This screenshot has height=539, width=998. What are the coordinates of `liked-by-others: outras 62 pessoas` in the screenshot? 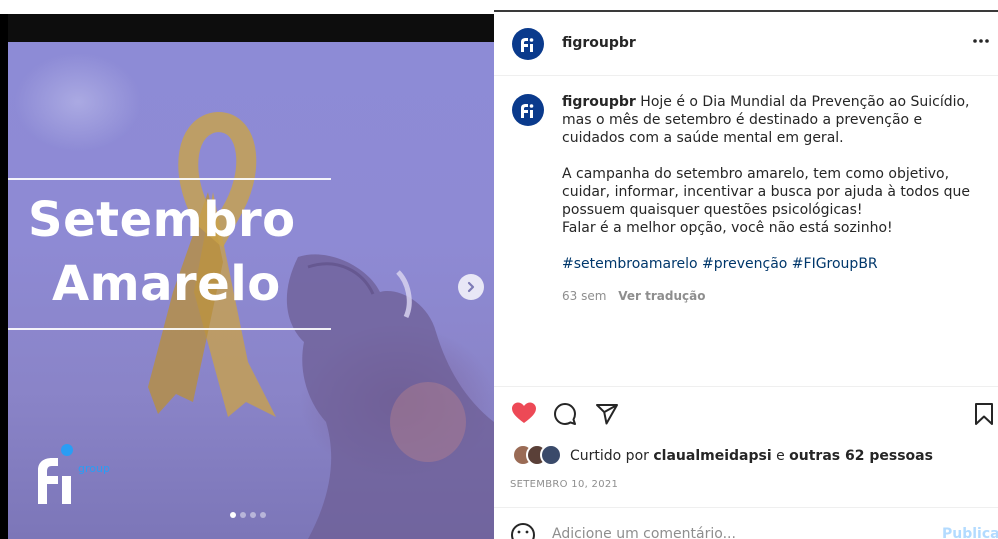 It's located at (861, 456).